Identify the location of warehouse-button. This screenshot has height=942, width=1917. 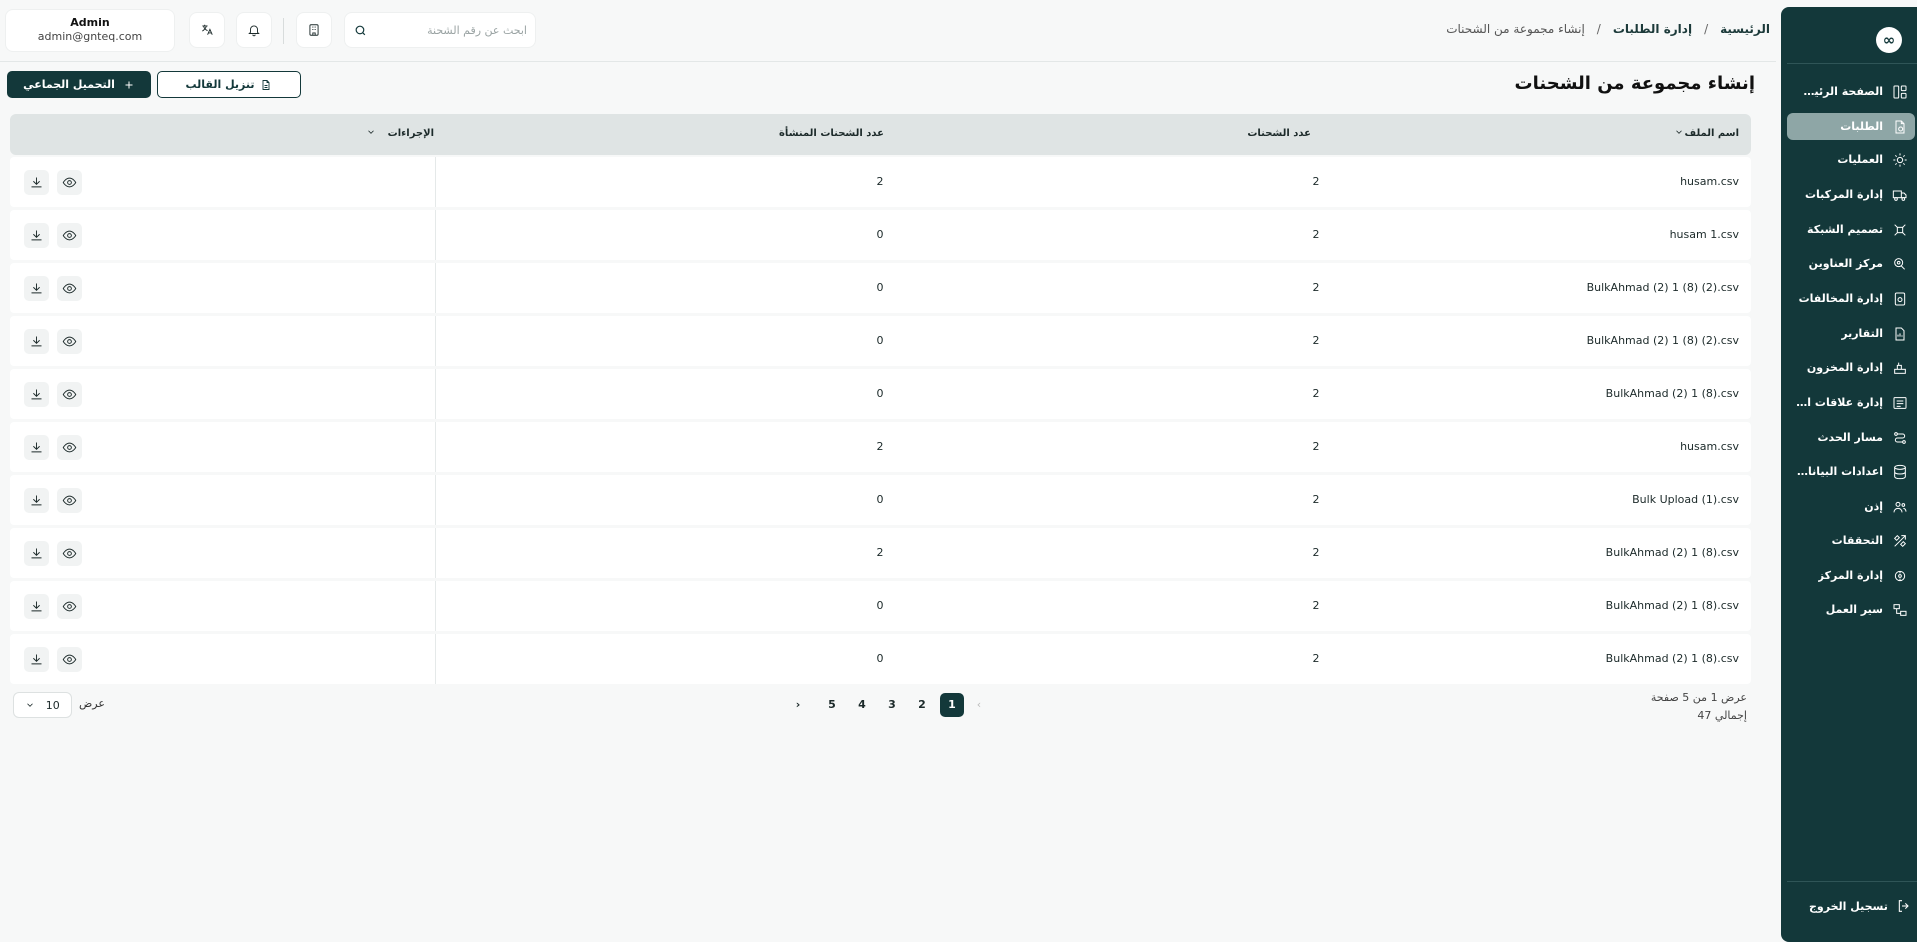
(314, 30).